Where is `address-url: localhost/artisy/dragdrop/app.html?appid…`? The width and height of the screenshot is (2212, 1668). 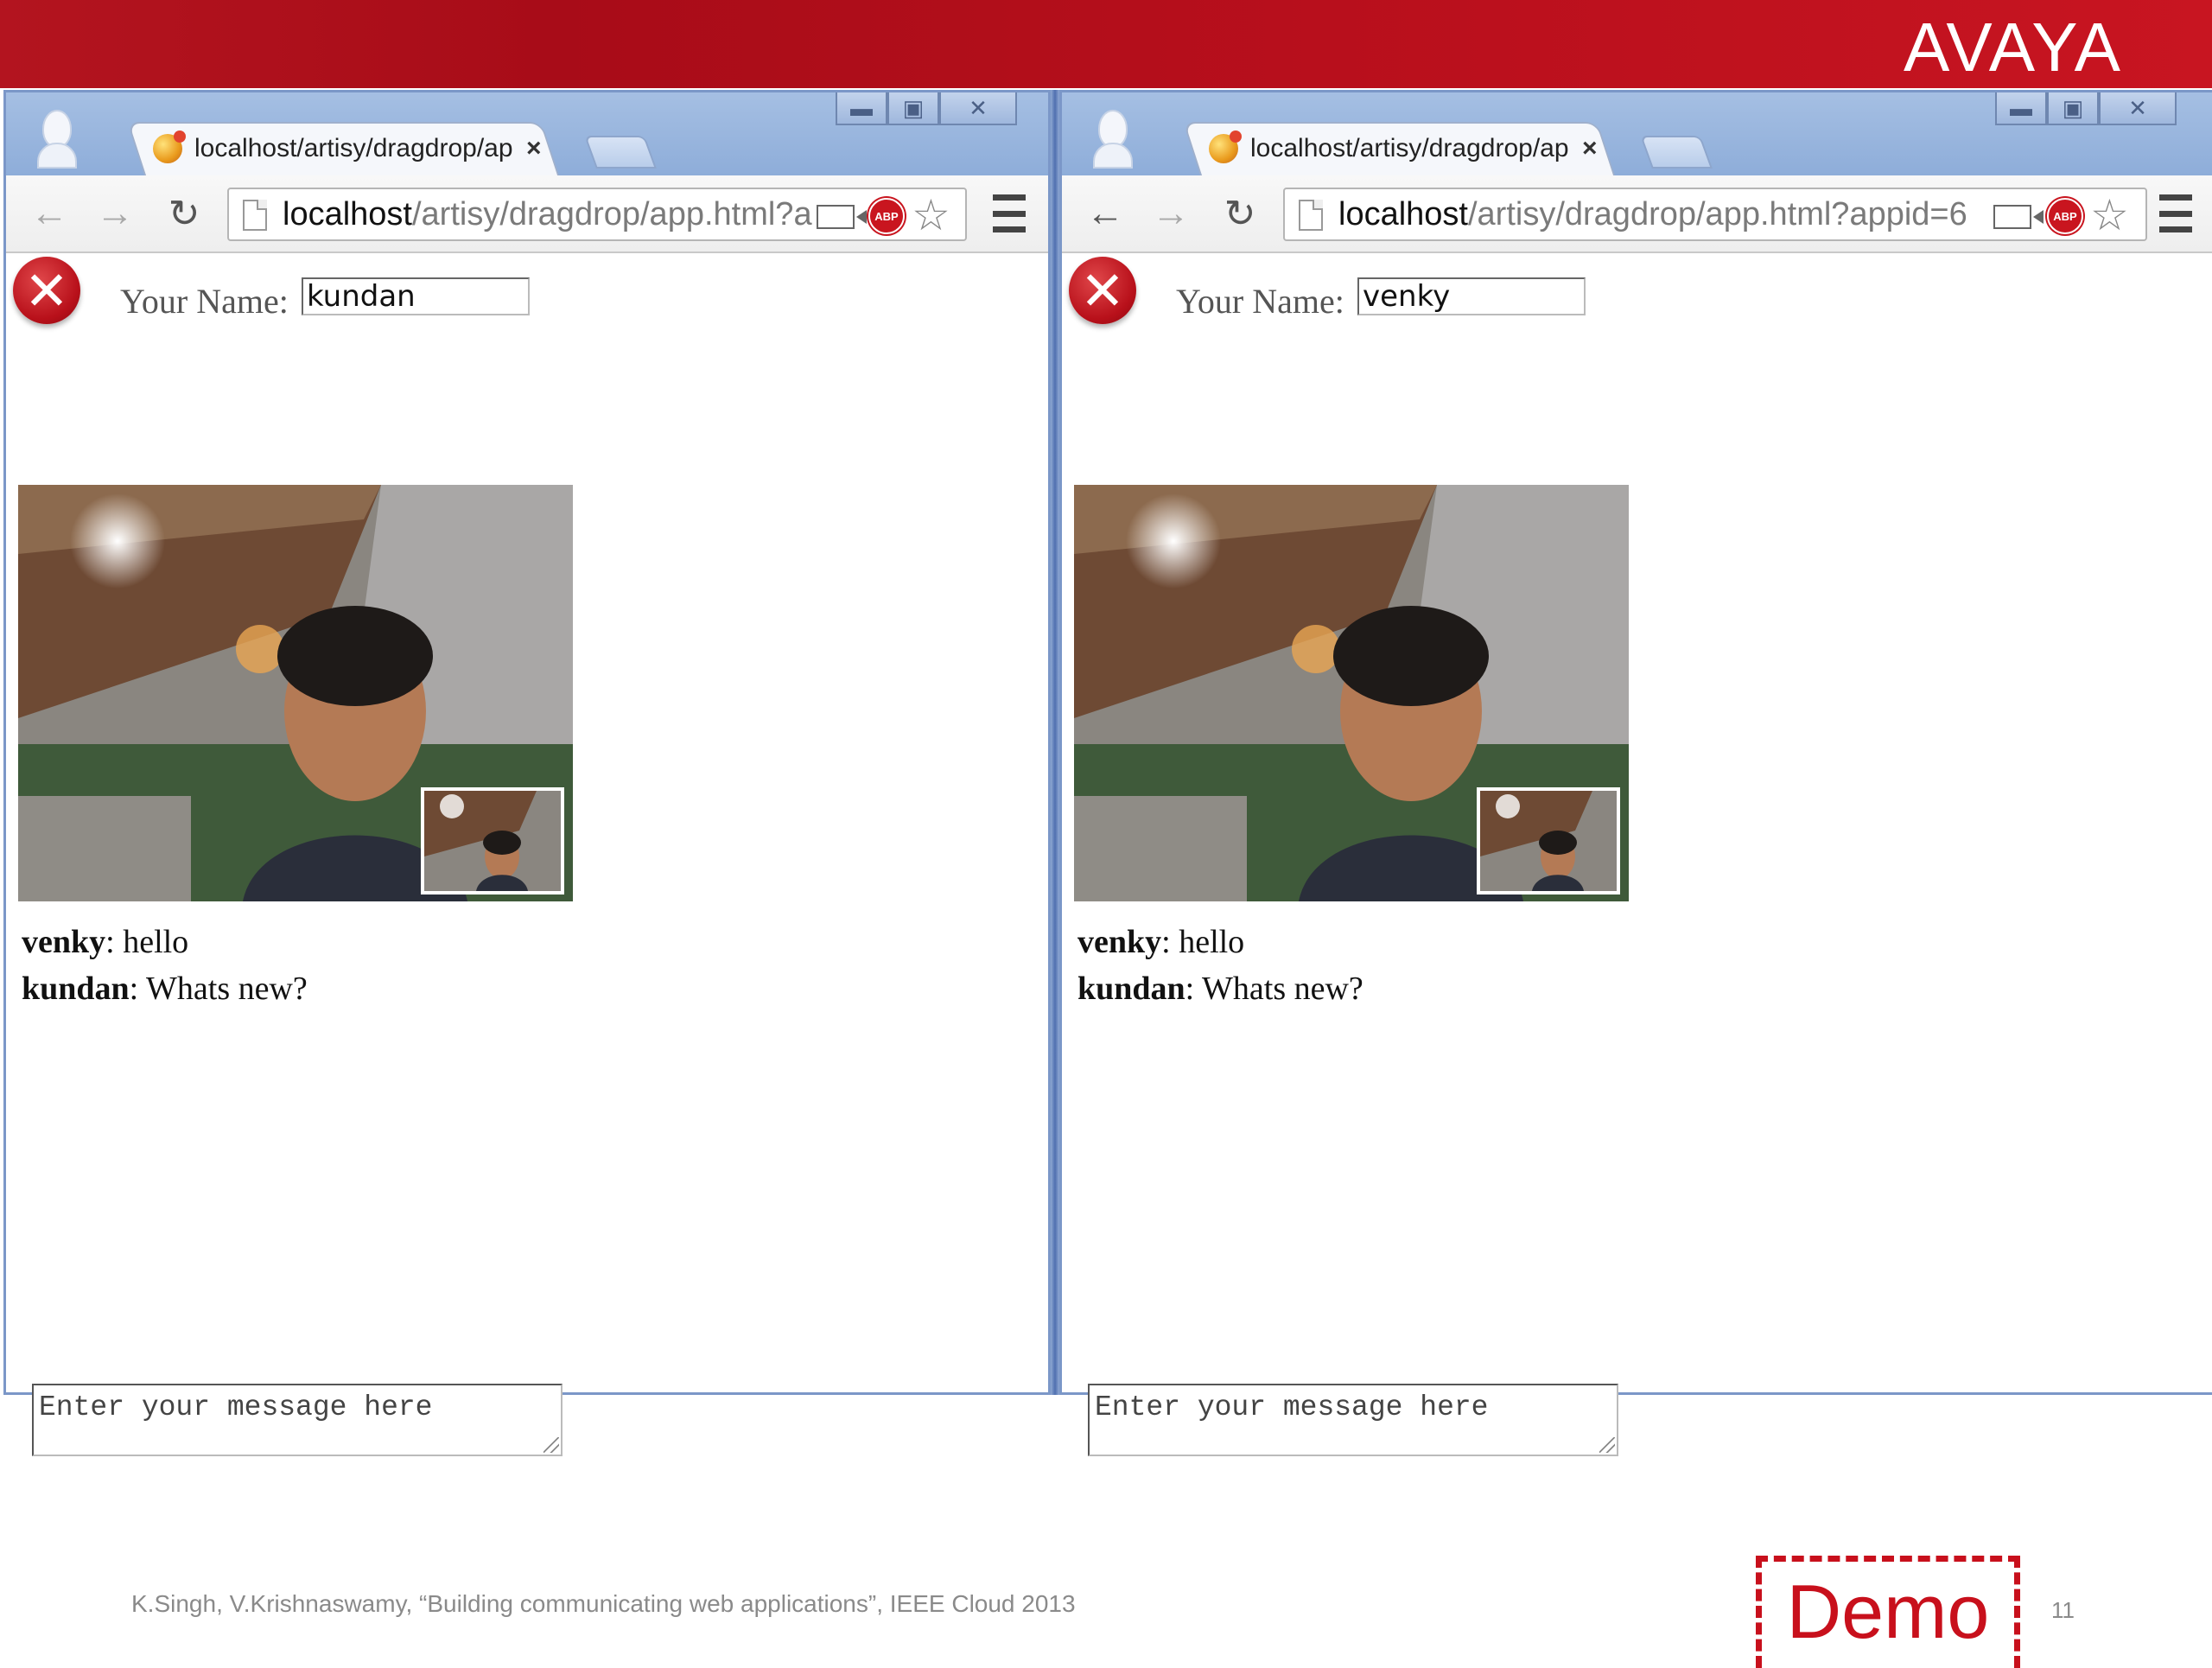 address-url: localhost/artisy/dragdrop/app.html?appid… is located at coordinates (1652, 214).